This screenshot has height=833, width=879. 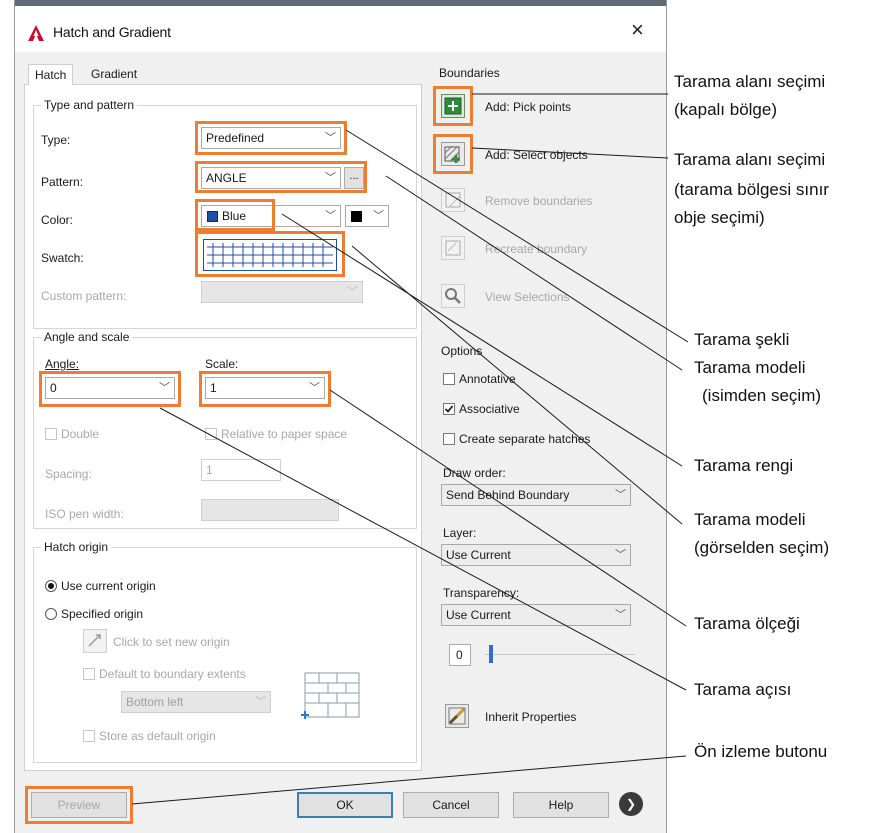 I want to click on annotation-swatch-line2: (görselden seçim), so click(x=762, y=547).